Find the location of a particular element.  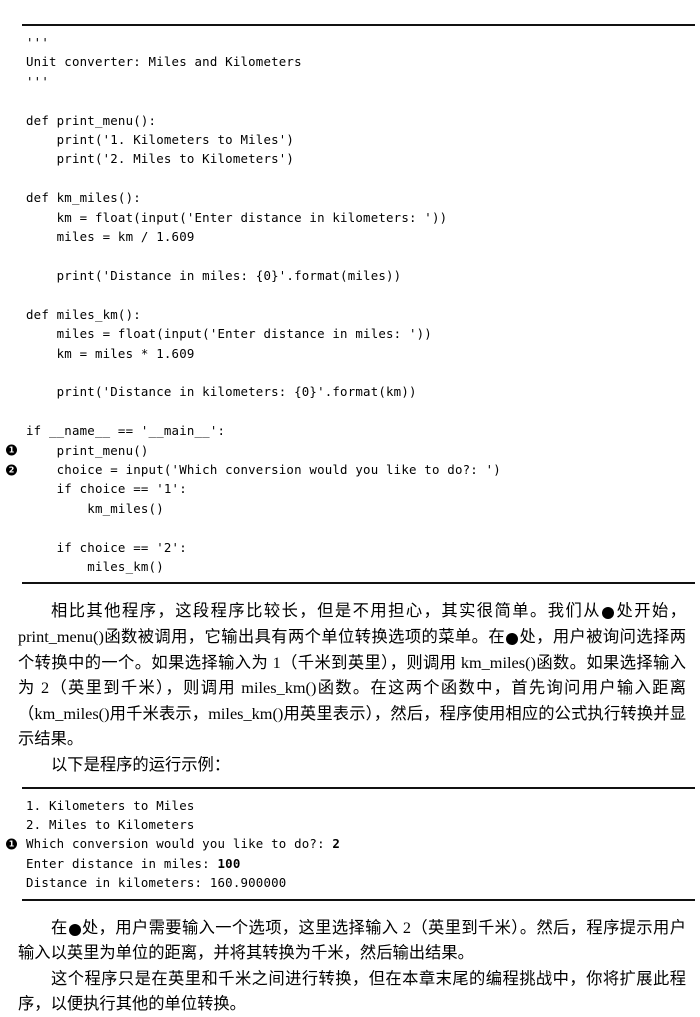

spacer-after-output is located at coordinates (350, 908).